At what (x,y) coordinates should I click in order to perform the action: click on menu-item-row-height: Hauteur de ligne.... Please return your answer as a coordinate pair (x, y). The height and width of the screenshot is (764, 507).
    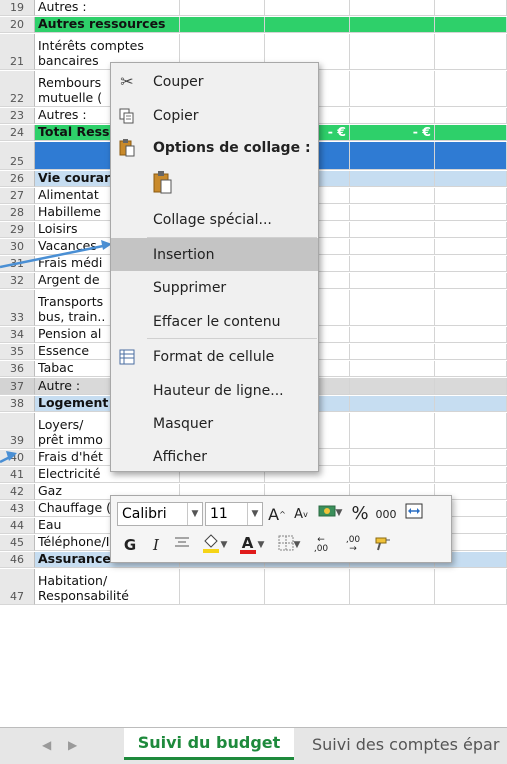
    Looking at the image, I should click on (214, 390).